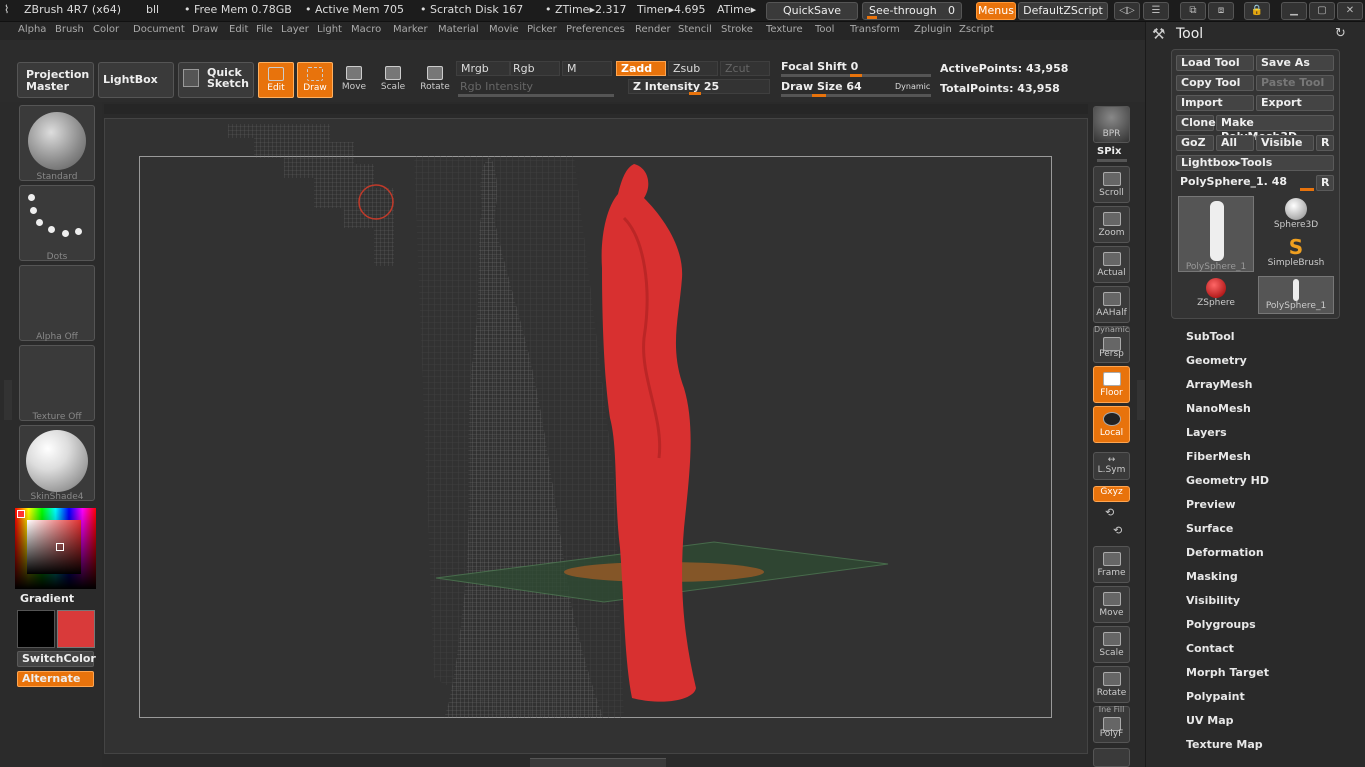 This screenshot has width=1365, height=767. I want to click on material-thumbnail, so click(57, 463).